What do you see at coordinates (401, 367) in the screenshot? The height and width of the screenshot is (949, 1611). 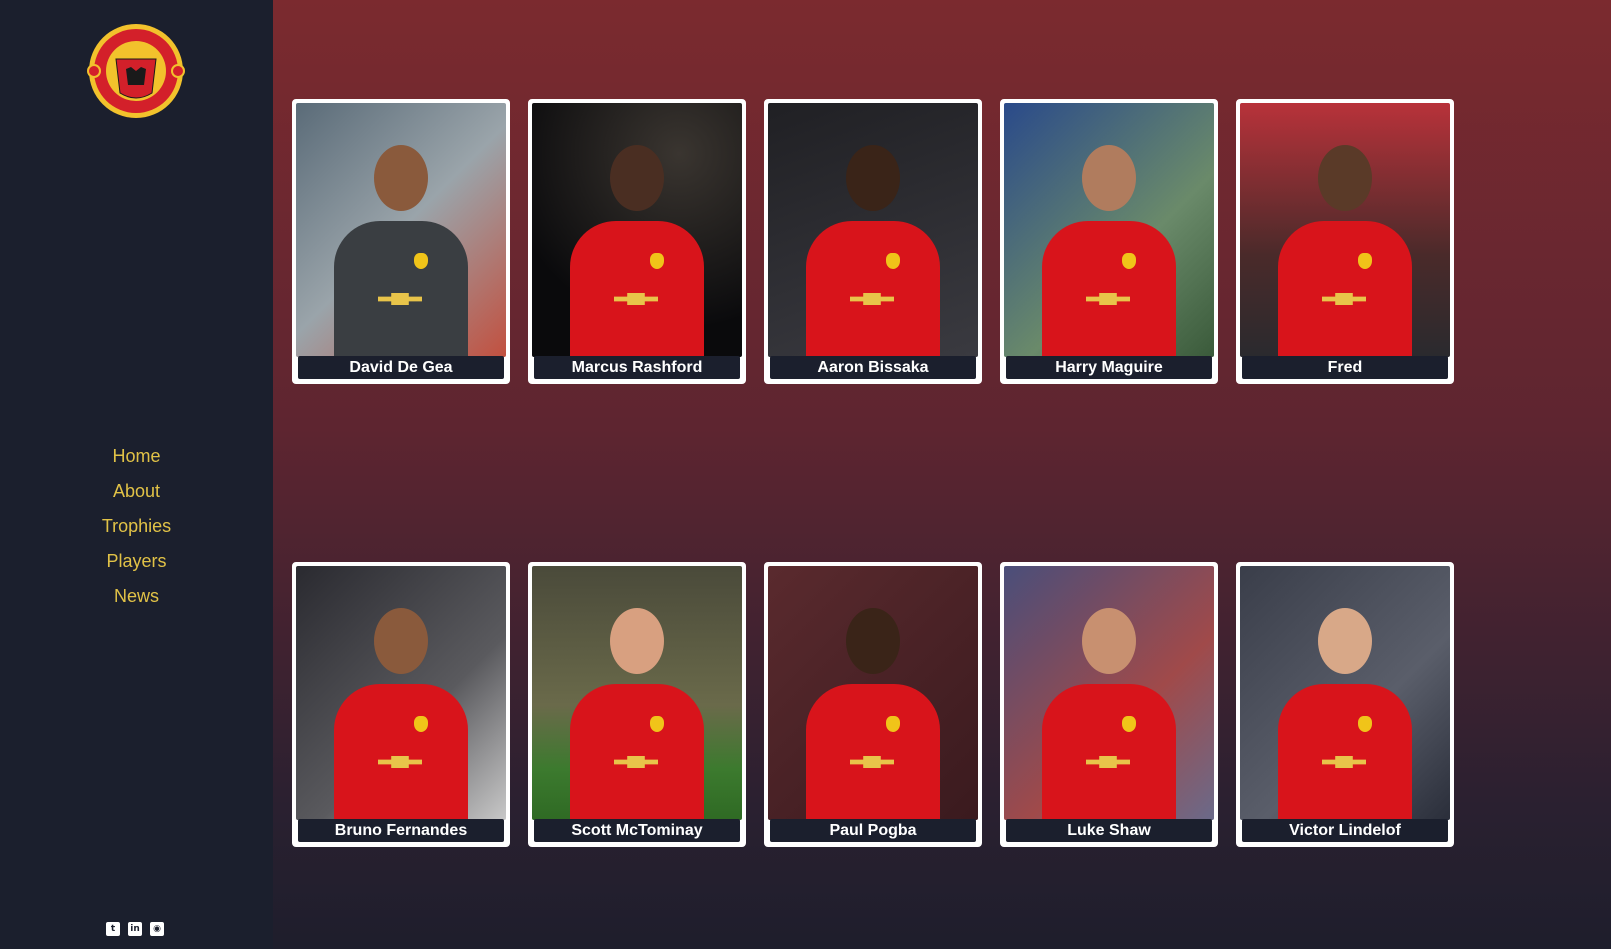 I see `player-name: David De Gea` at bounding box center [401, 367].